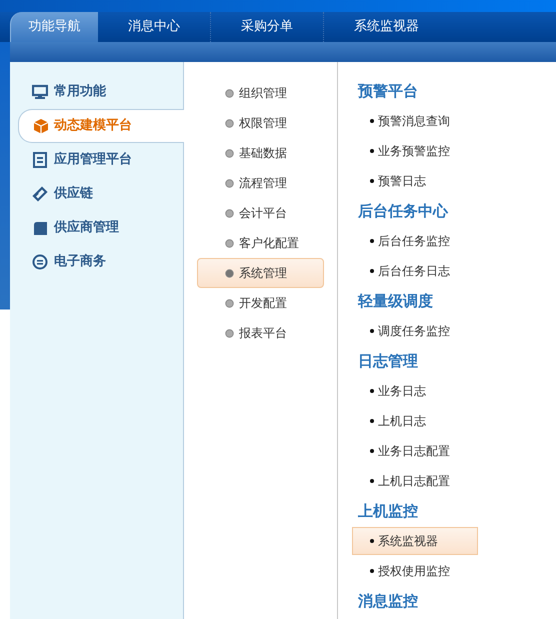 The width and height of the screenshot is (556, 619). I want to click on category-item: 常用功能, so click(96, 92).